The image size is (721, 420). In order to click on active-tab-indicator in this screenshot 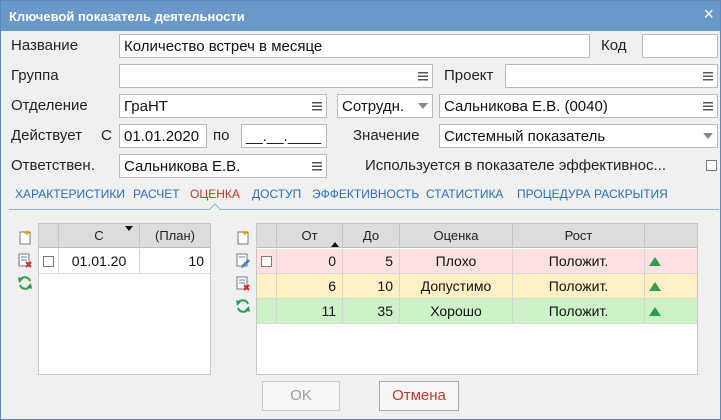, I will do `click(215, 206)`.